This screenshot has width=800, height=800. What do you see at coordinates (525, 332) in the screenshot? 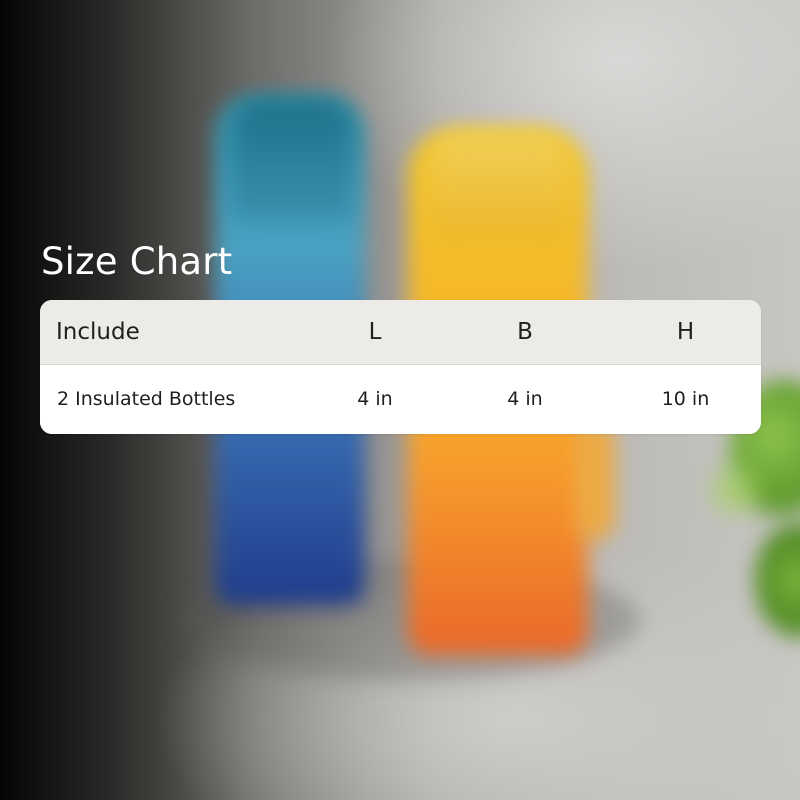
I see `header-breadth: B` at bounding box center [525, 332].